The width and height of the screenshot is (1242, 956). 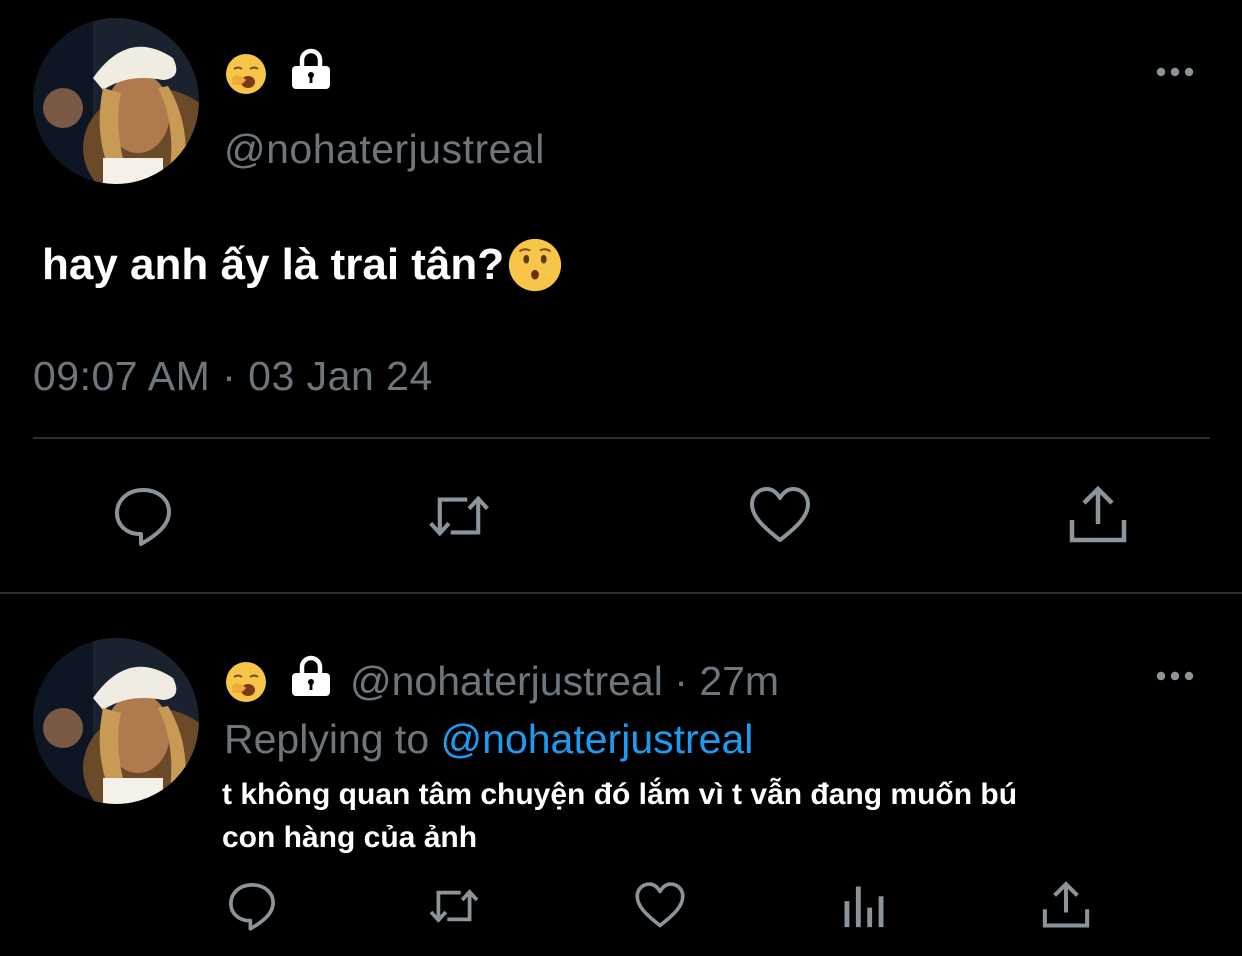 What do you see at coordinates (327, 739) in the screenshot?
I see `replying-prefix: Replying to` at bounding box center [327, 739].